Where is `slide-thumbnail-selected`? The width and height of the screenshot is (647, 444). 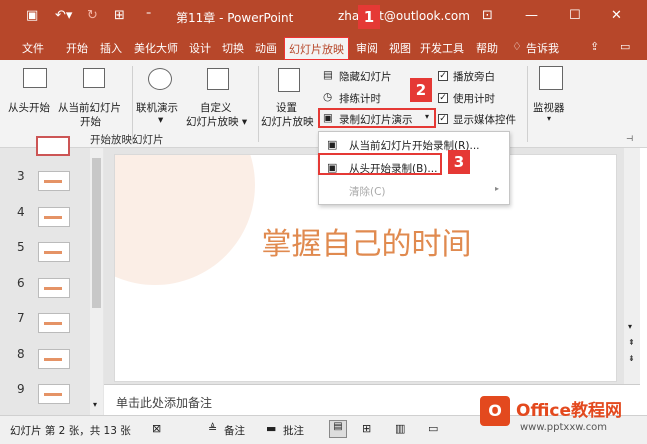 slide-thumbnail-selected is located at coordinates (53, 146).